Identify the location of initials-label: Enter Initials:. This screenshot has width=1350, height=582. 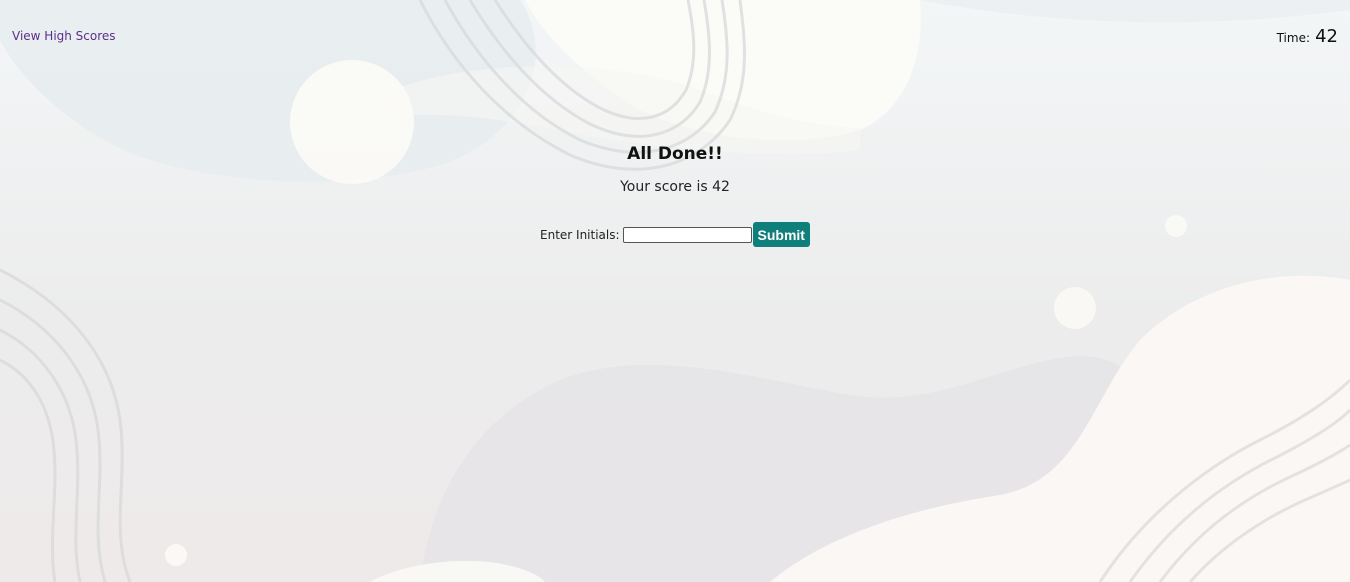
(580, 234).